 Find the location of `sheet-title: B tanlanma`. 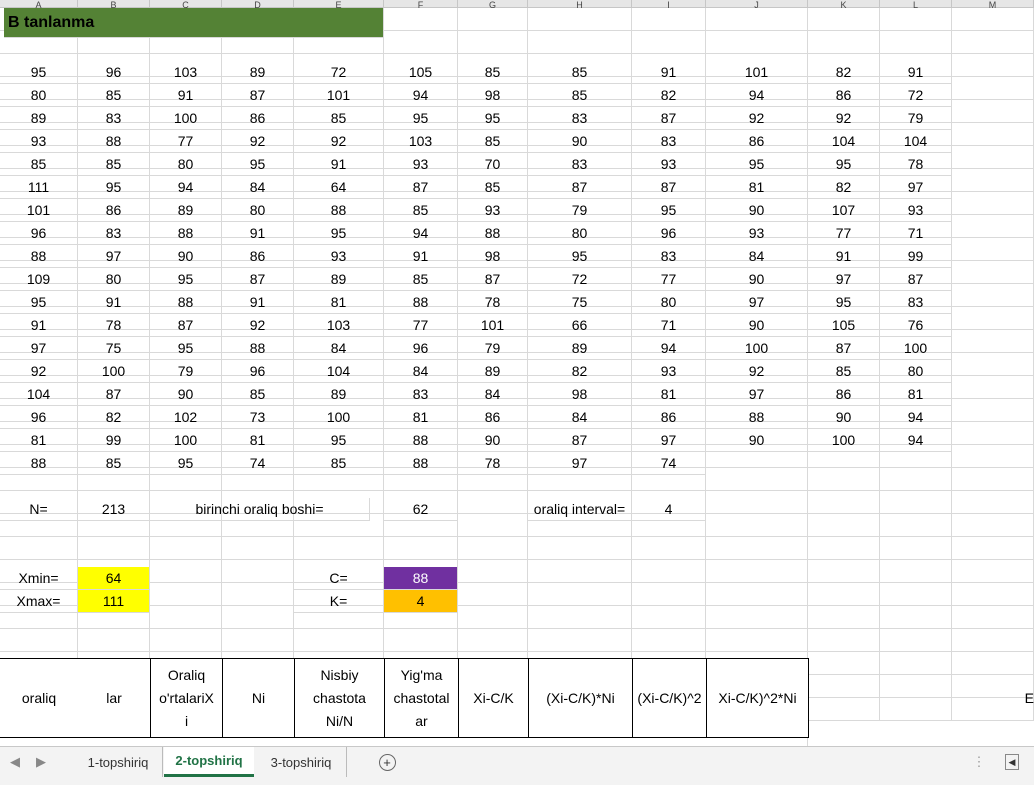

sheet-title: B tanlanma is located at coordinates (194, 23).